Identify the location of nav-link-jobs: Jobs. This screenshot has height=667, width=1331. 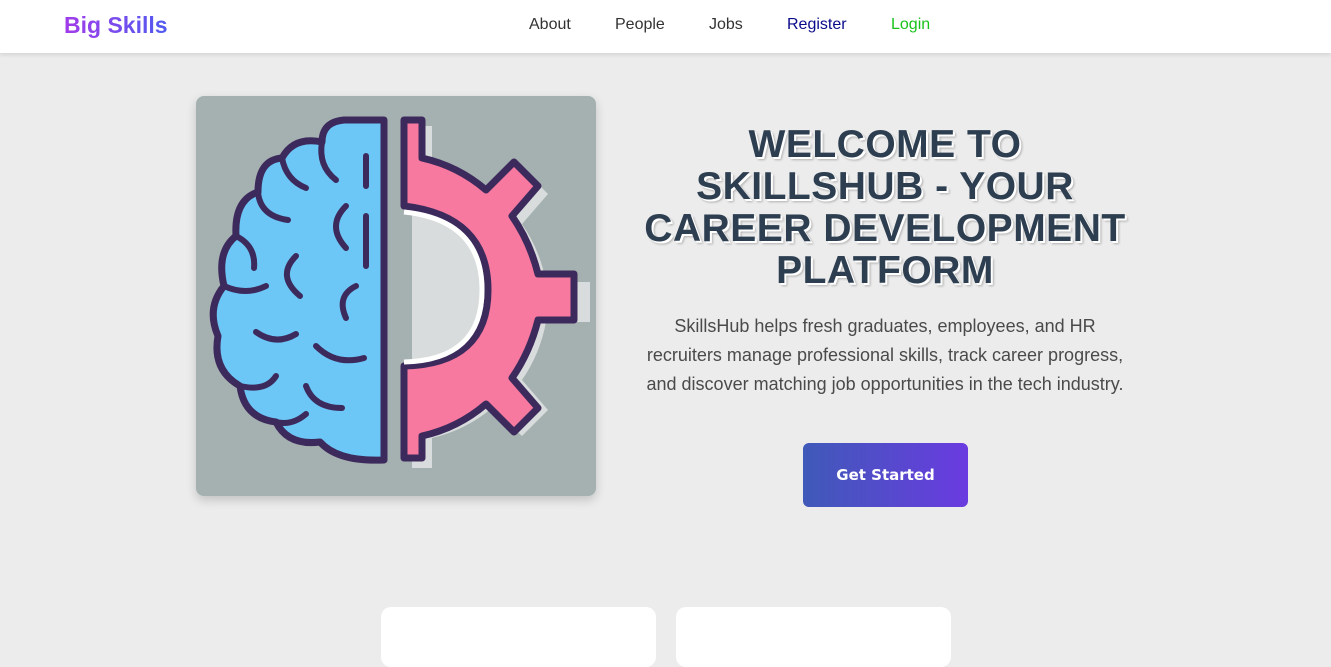
(726, 25).